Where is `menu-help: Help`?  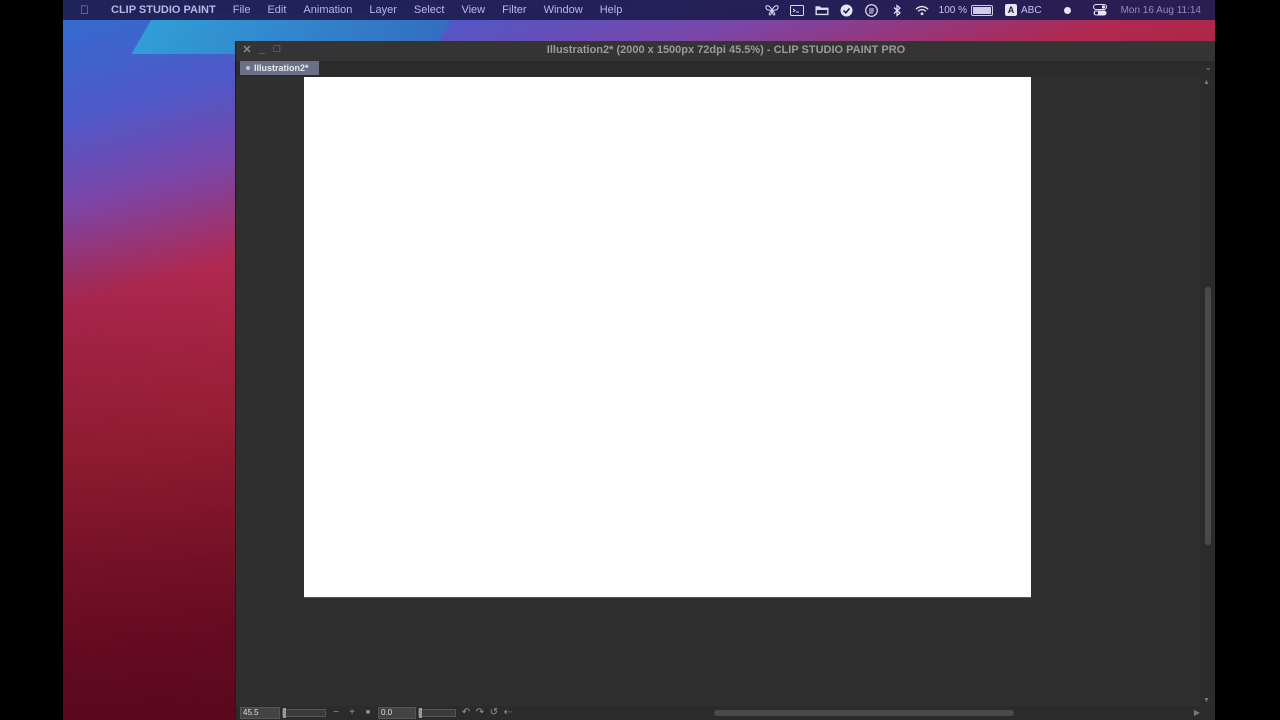 menu-help: Help is located at coordinates (611, 10).